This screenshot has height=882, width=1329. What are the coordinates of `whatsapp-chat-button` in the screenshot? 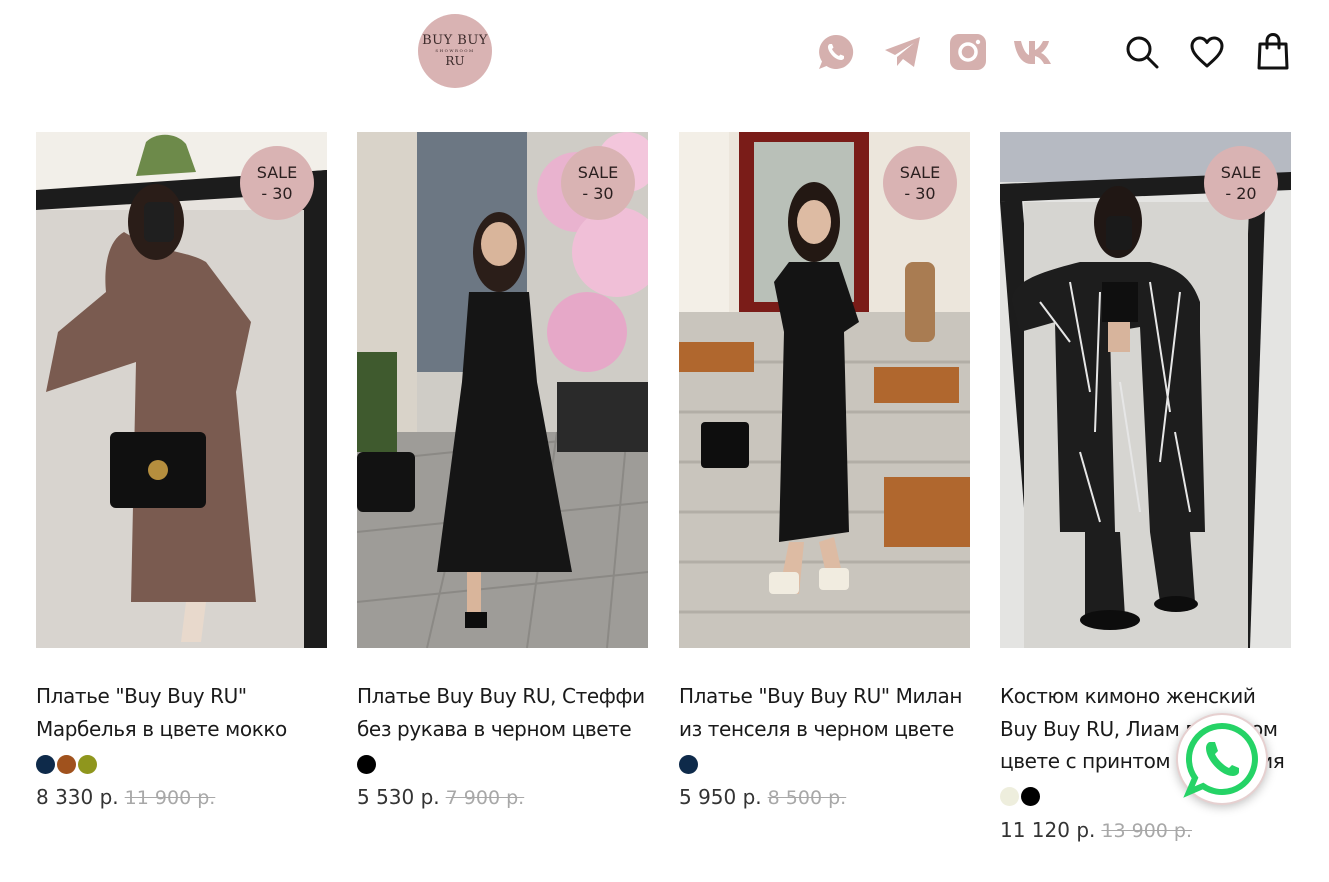 It's located at (1222, 759).